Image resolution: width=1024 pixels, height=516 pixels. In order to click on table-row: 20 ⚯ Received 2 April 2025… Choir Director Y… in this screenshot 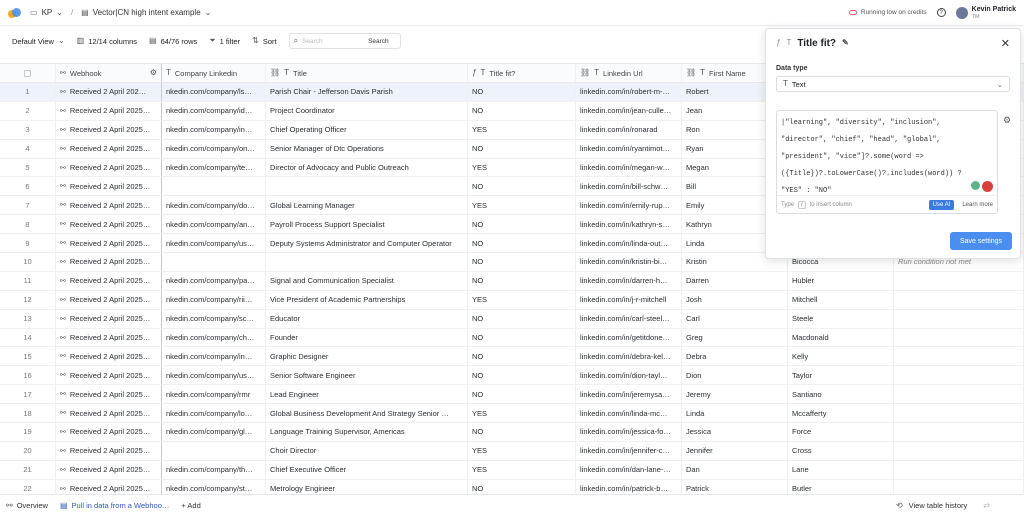, I will do `click(512, 451)`.